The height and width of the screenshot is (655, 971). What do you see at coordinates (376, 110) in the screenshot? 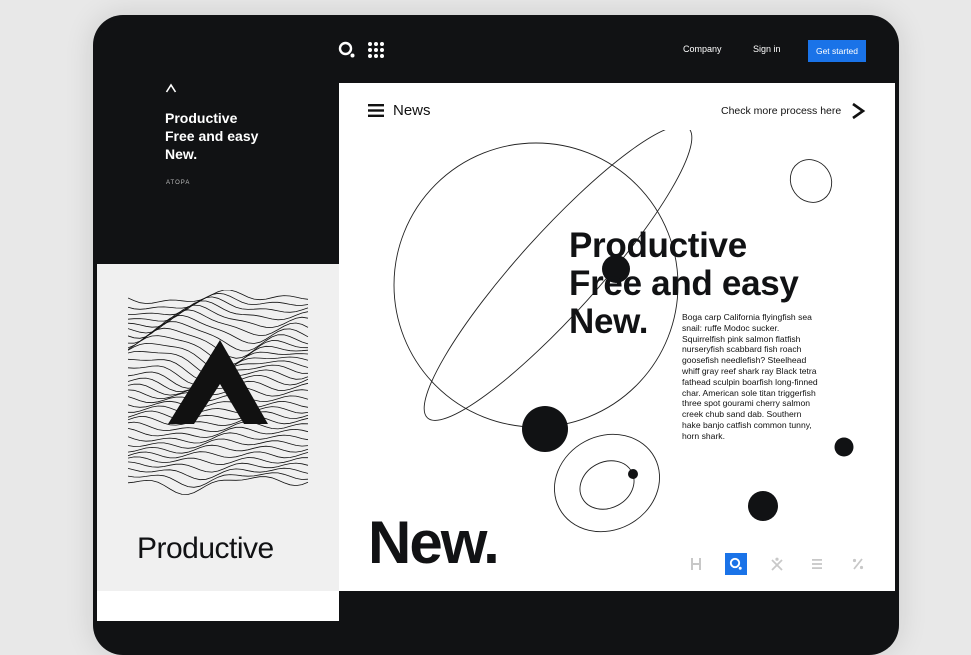
I see `hamburger-icon` at bounding box center [376, 110].